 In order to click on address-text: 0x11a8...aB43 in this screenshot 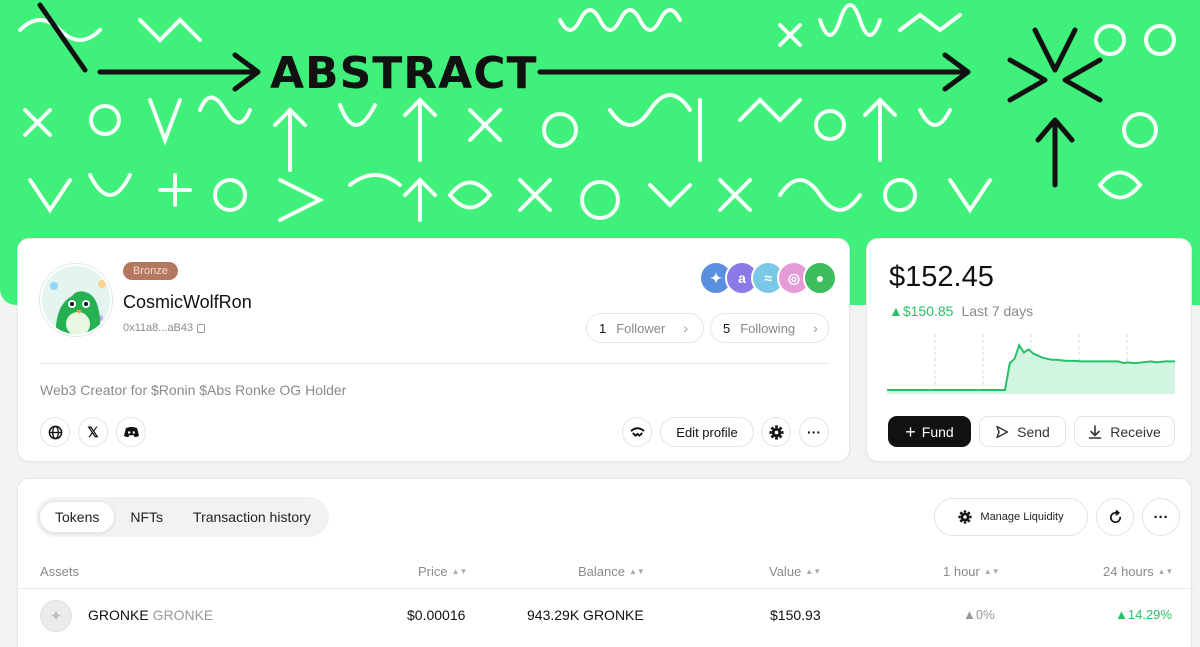, I will do `click(158, 328)`.